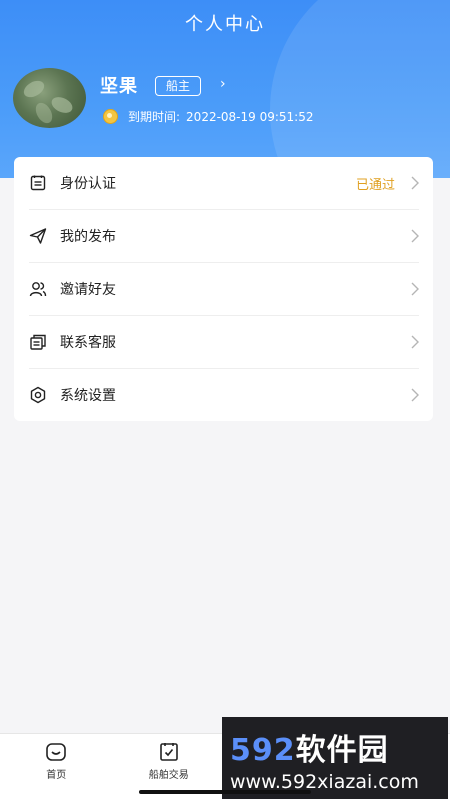 Image resolution: width=450 pixels, height=801 pixels. I want to click on tab-home: 首页, so click(56, 767).